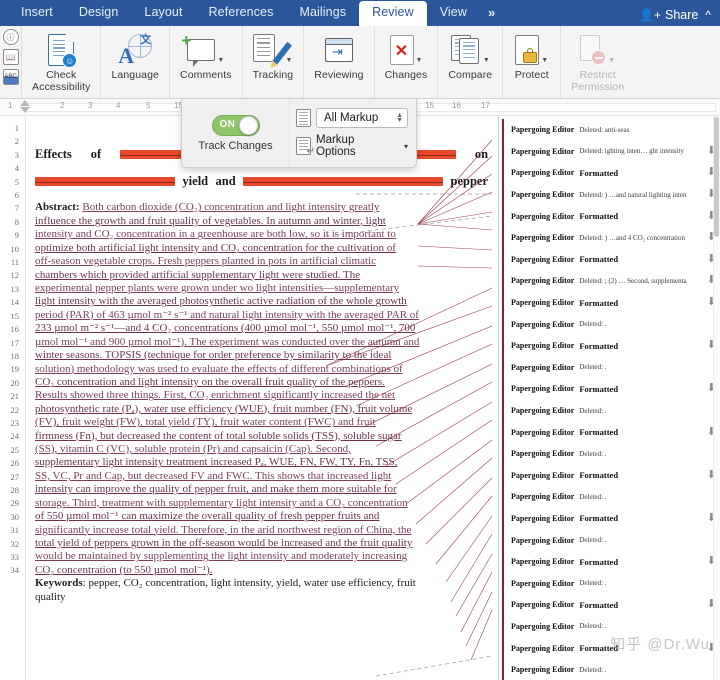  What do you see at coordinates (407, 62) in the screenshot?
I see `ribbon-group-changes: ▼ Changes` at bounding box center [407, 62].